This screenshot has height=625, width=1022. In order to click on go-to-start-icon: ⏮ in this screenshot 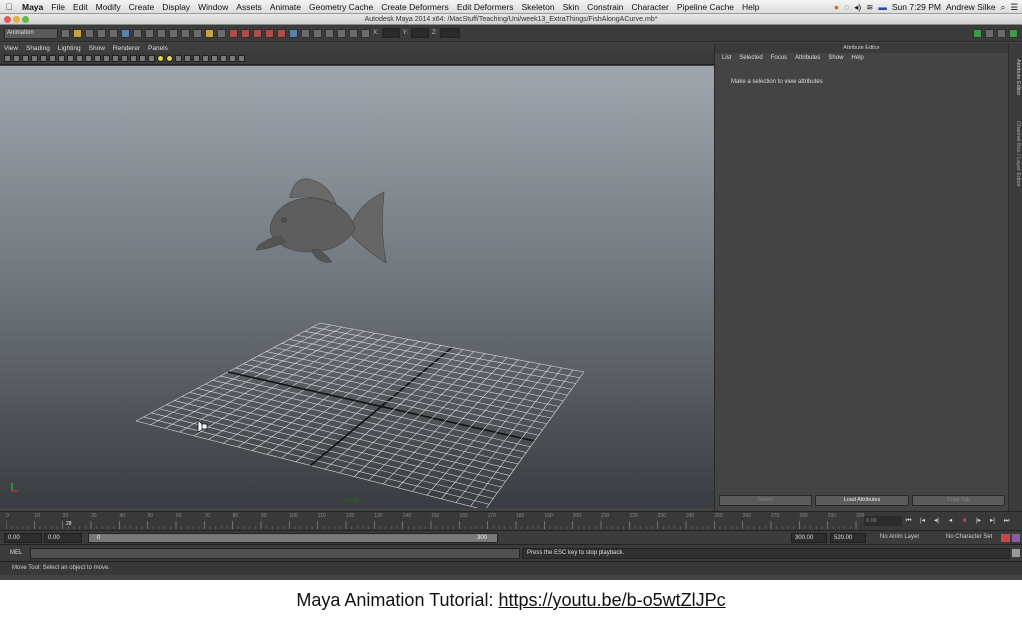, I will do `click(908, 521)`.